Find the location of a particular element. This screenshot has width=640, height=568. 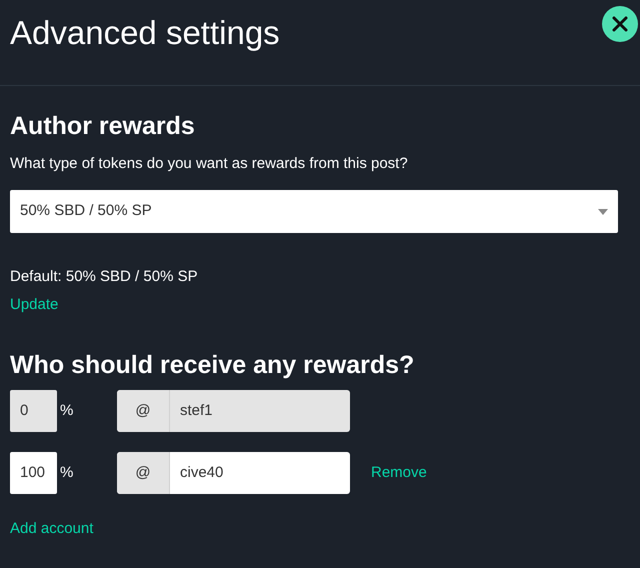

section-heading: Who should receive any rewards? is located at coordinates (213, 365).